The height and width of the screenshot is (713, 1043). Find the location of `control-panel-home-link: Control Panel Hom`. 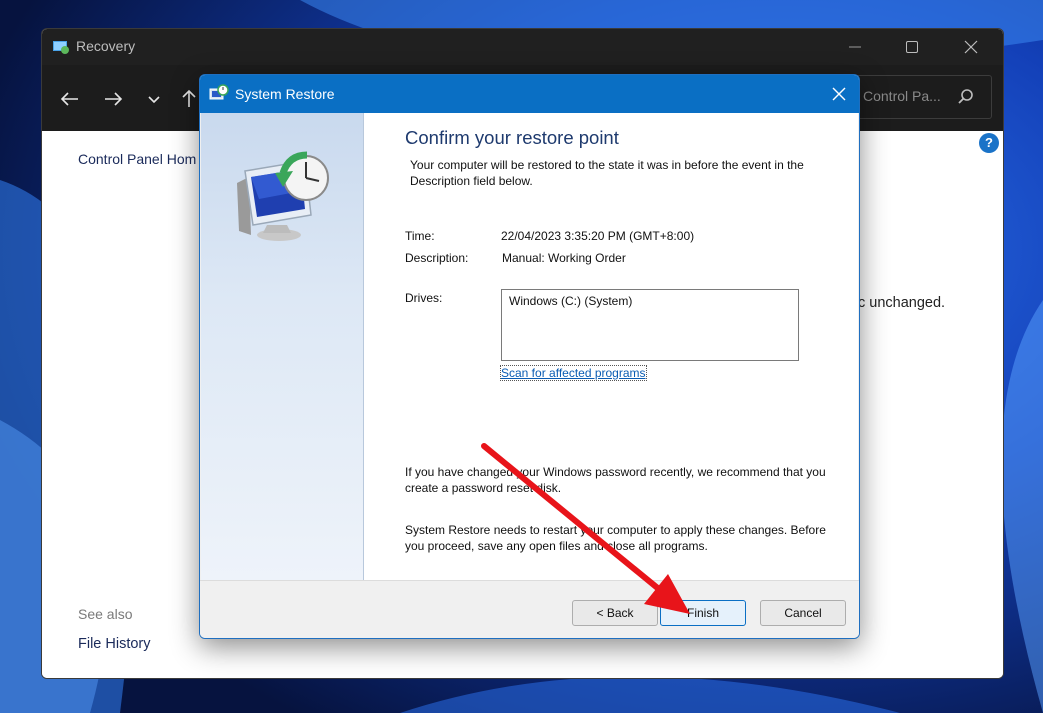

control-panel-home-link: Control Panel Hom is located at coordinates (137, 159).